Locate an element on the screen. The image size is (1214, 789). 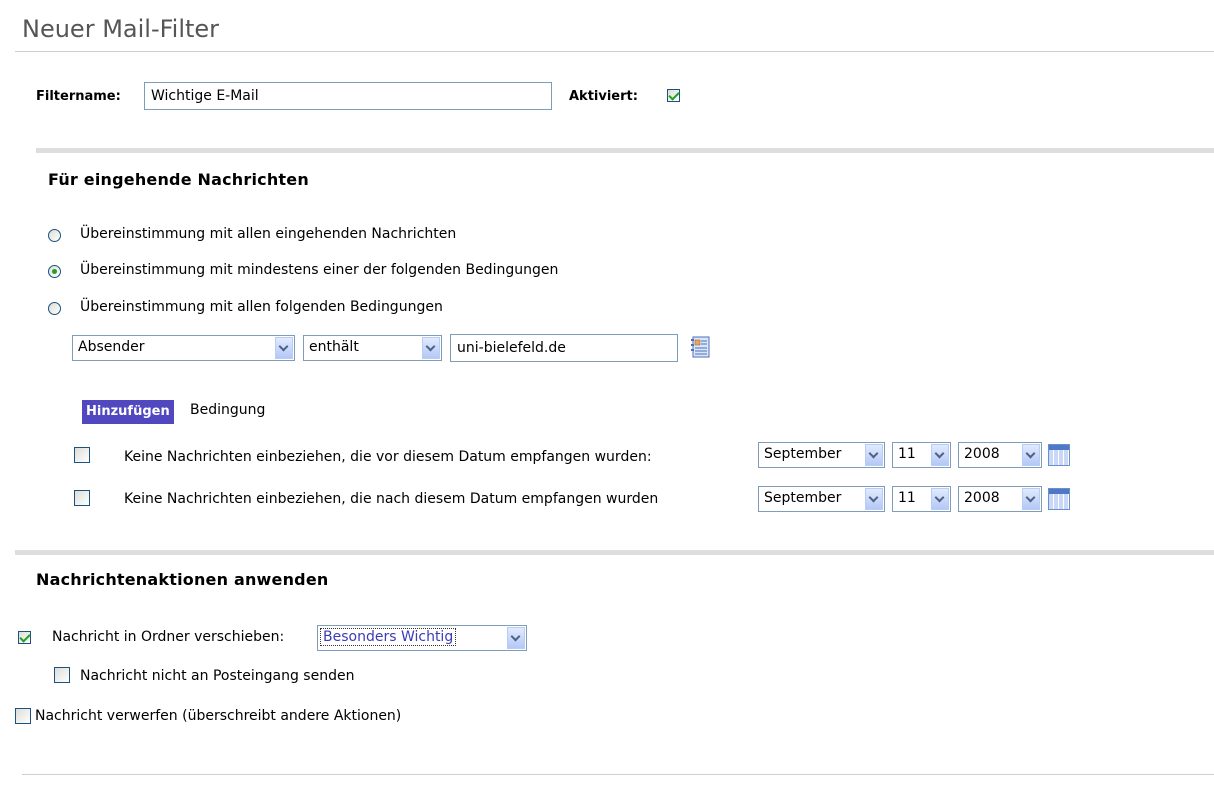
address-book-icon is located at coordinates (701, 347).